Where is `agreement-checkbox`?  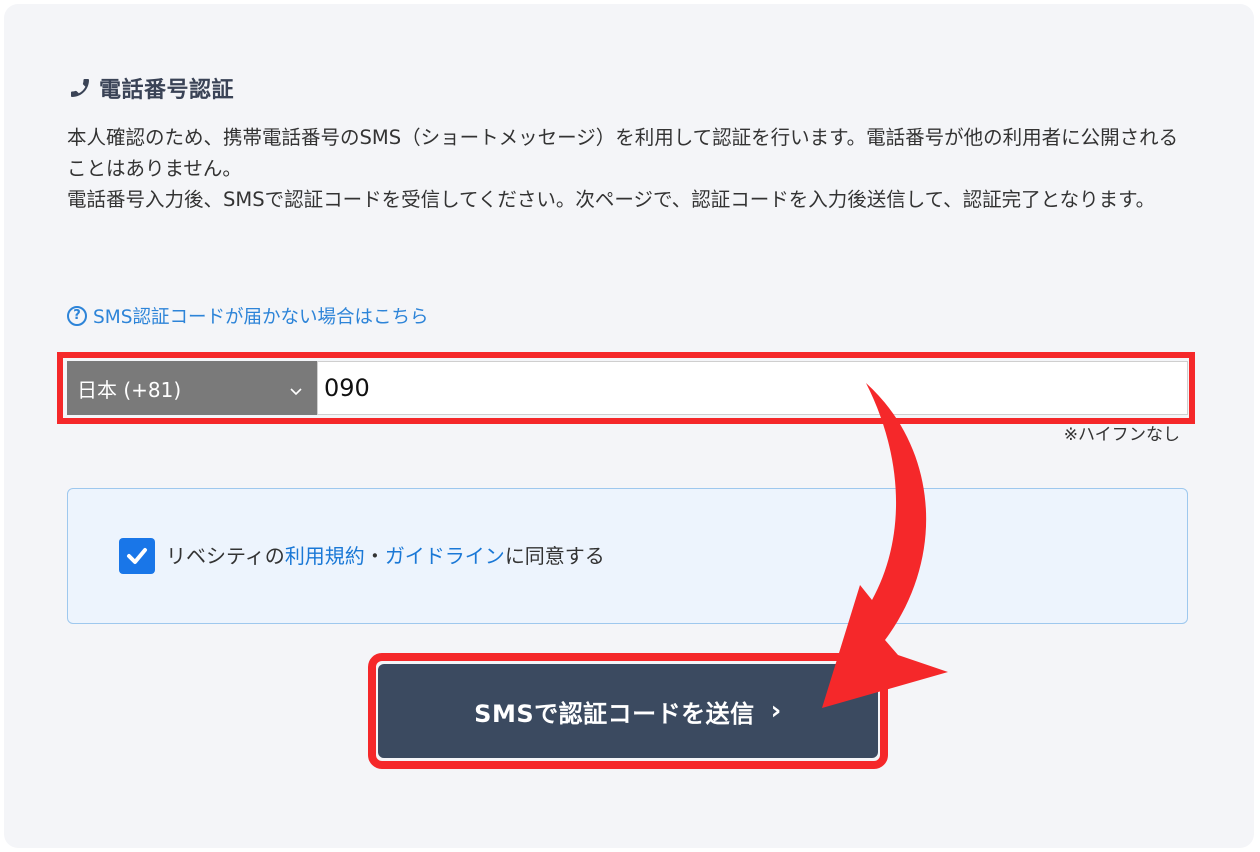
agreement-checkbox is located at coordinates (137, 556).